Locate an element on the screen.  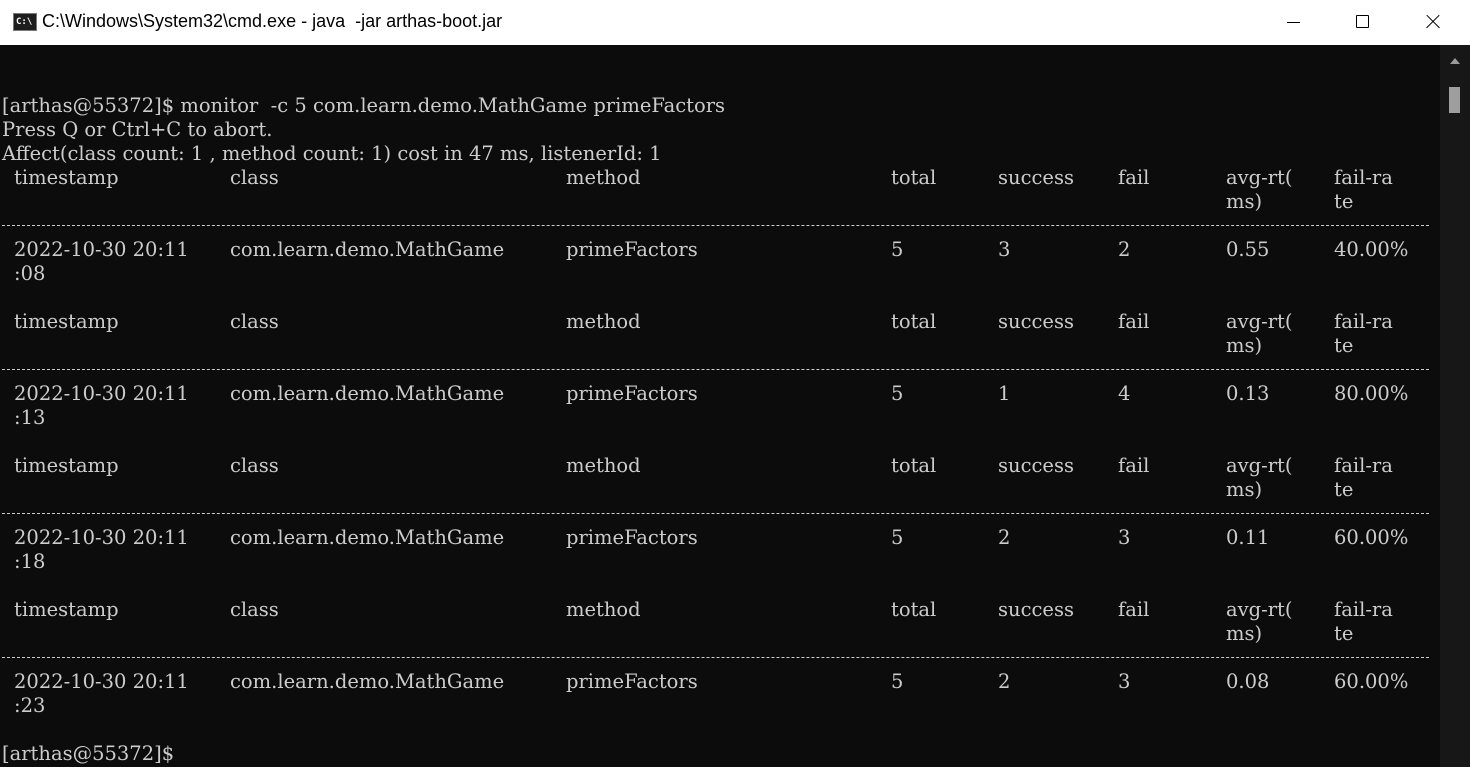
row-avg-rt: 0.11 is located at coordinates (1248, 537).